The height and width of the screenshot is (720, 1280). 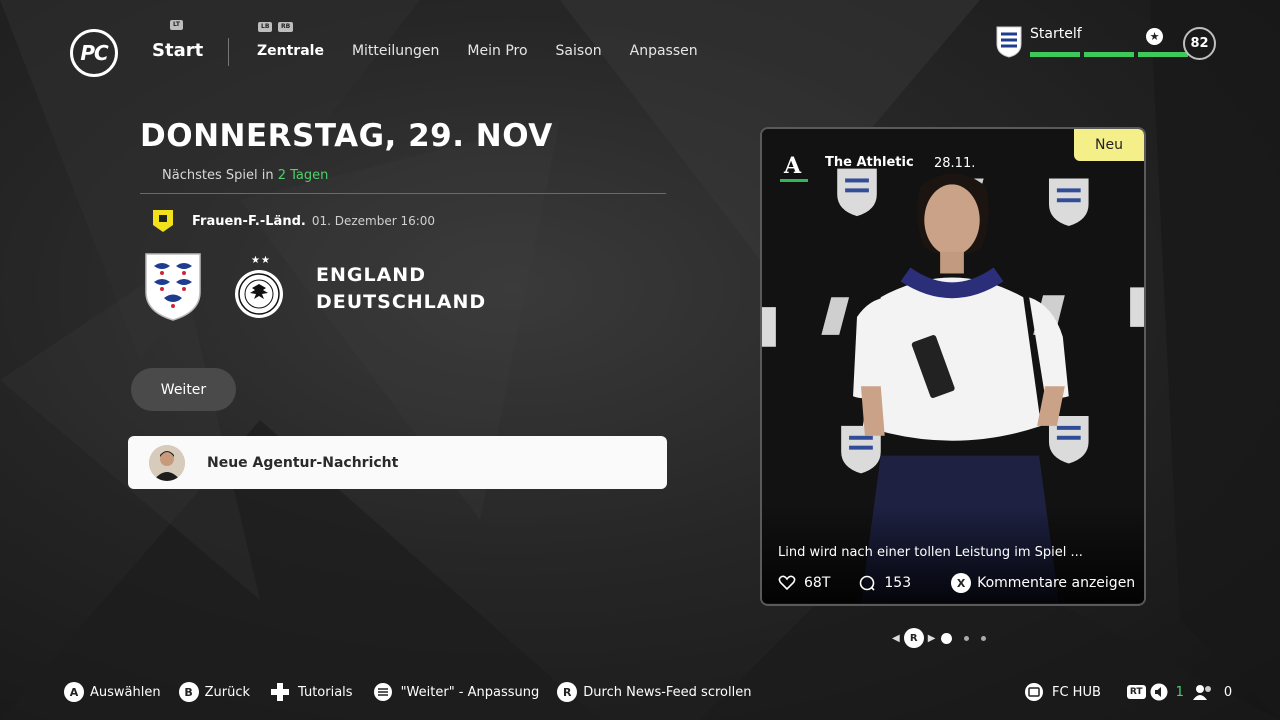 What do you see at coordinates (303, 462) in the screenshot?
I see `agency-news-label: Neue Agentur-Nachricht` at bounding box center [303, 462].